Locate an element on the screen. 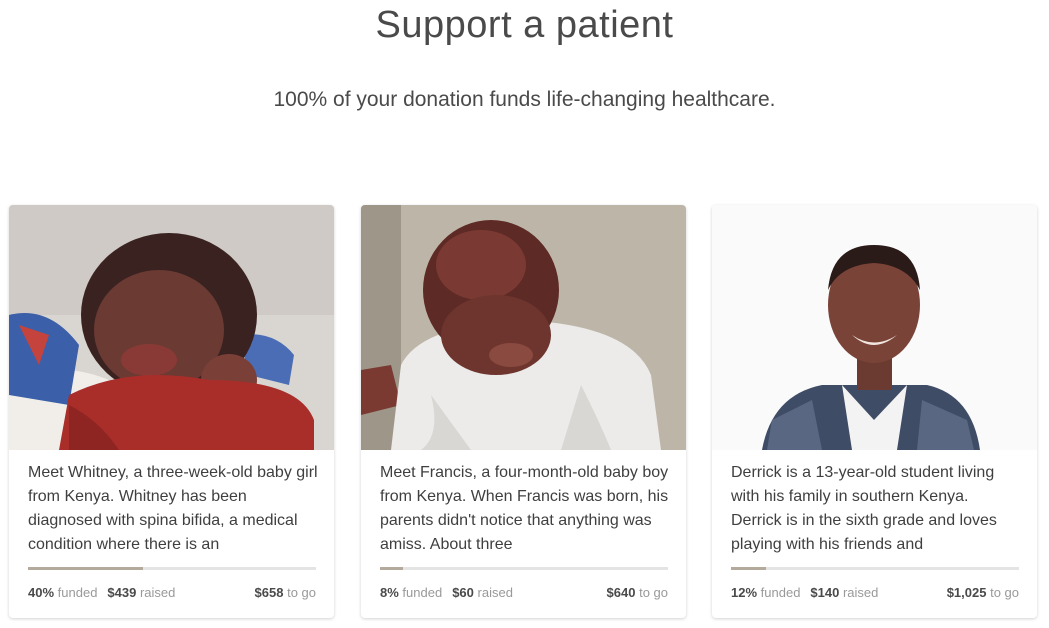  to-go-amount: $658 is located at coordinates (269, 592).